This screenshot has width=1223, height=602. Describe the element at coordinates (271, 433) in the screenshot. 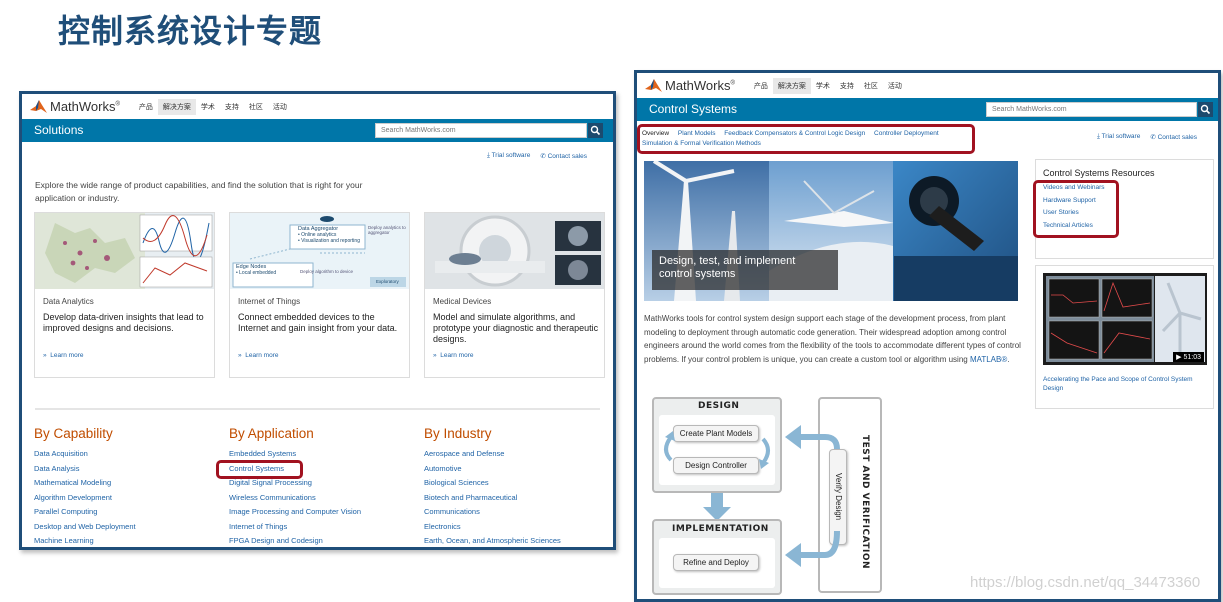

I see `column-title: By Application` at that location.